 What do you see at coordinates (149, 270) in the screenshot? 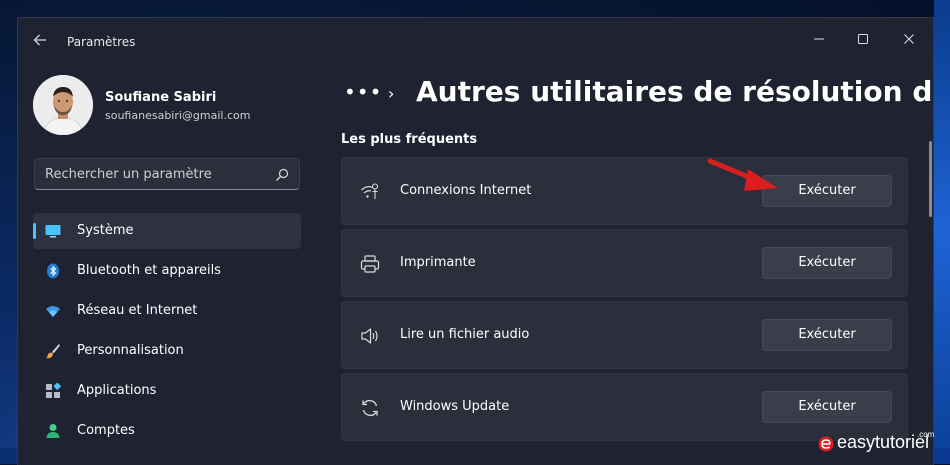
I see `sidebar-item-label: Bluetooth et appareils` at bounding box center [149, 270].